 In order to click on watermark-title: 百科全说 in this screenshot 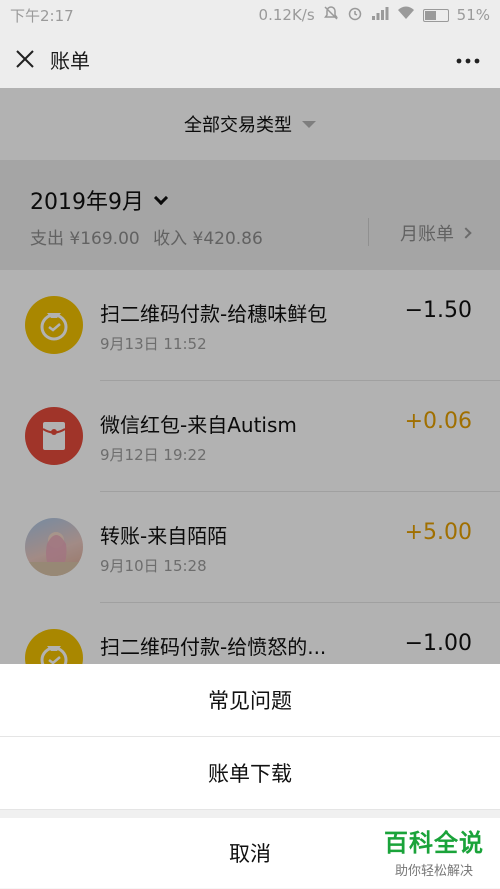, I will do `click(434, 843)`.